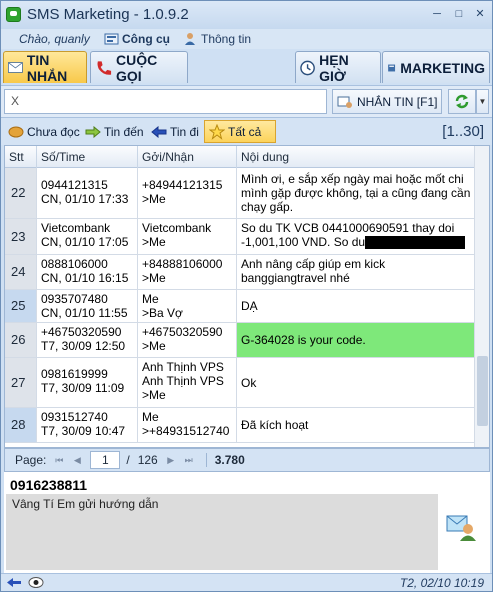 This screenshot has height=592, width=493. What do you see at coordinates (83, 431) in the screenshot?
I see `row-time: T7, 30/09 10:47` at bounding box center [83, 431].